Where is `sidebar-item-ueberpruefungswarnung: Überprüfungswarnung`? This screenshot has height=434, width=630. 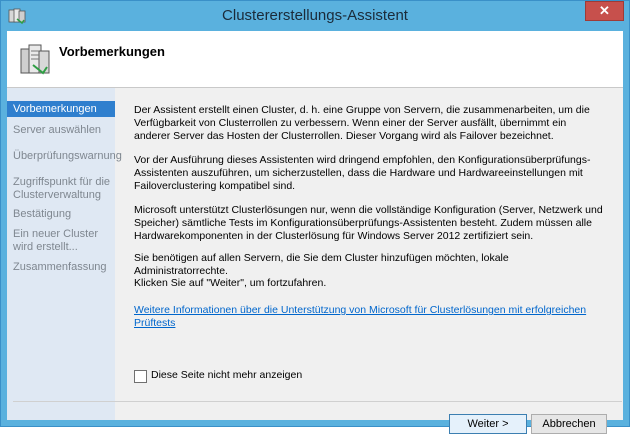
sidebar-item-ueberpruefungswarnung: Überprüfungswarnung is located at coordinates (64, 156).